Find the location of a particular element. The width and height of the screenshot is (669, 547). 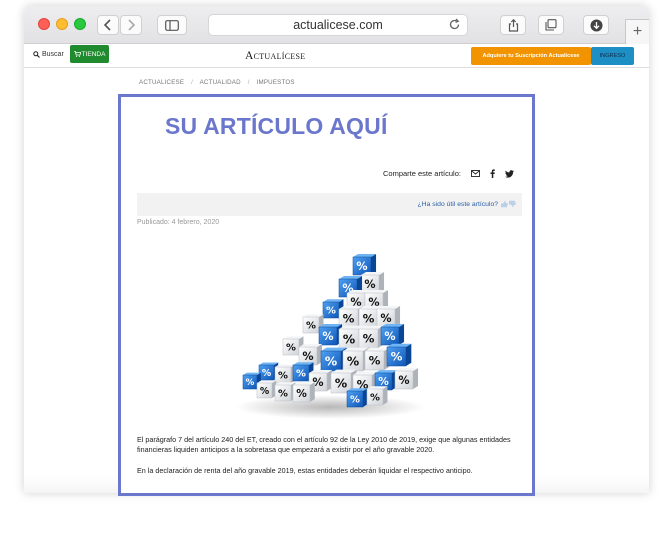

chevron-left-icon is located at coordinates (107, 25).